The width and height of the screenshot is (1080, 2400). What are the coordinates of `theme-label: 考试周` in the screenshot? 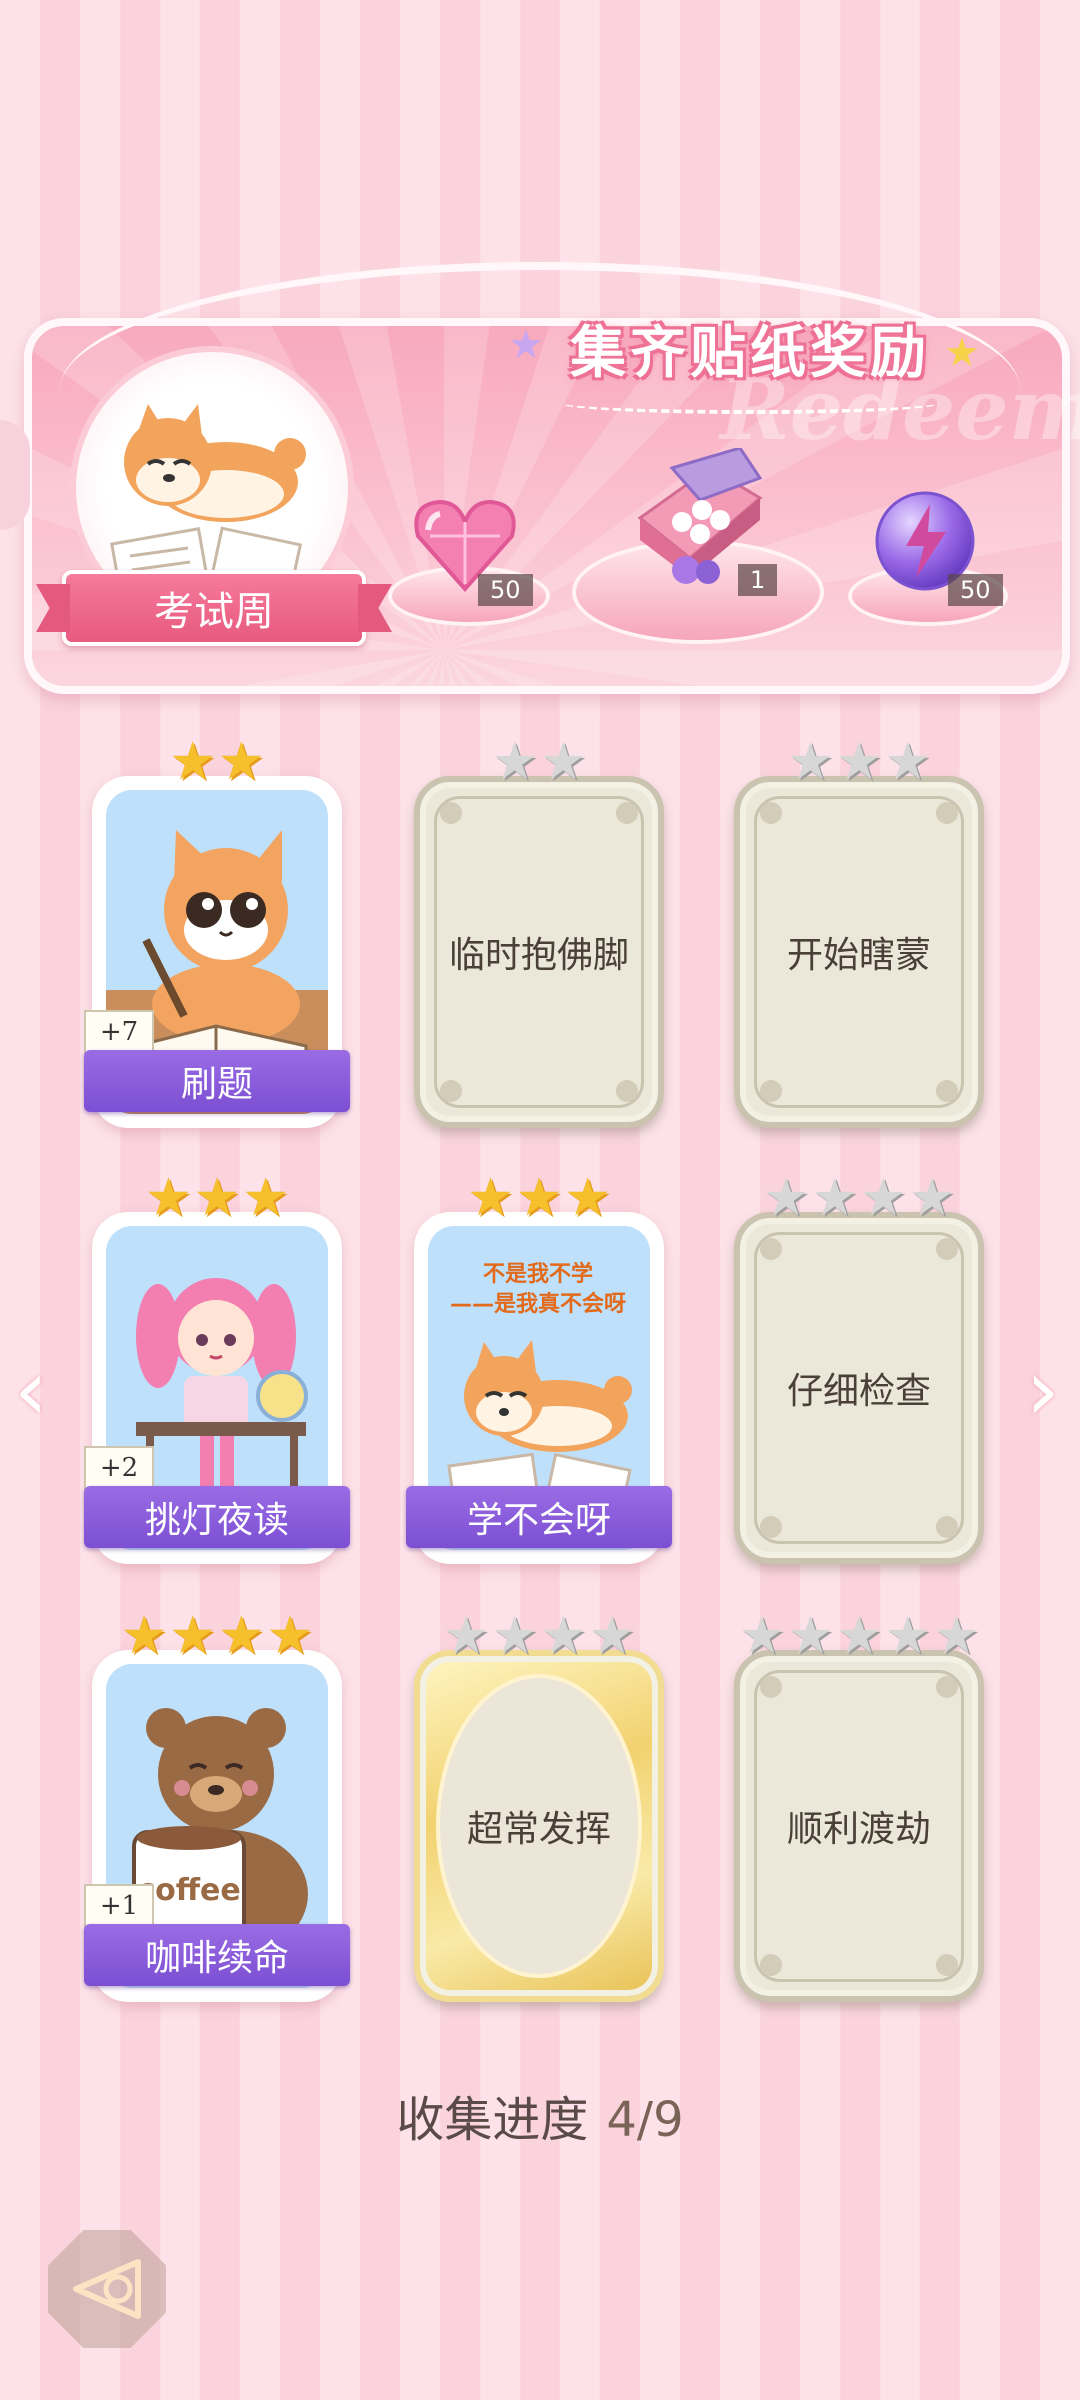 It's located at (214, 612).